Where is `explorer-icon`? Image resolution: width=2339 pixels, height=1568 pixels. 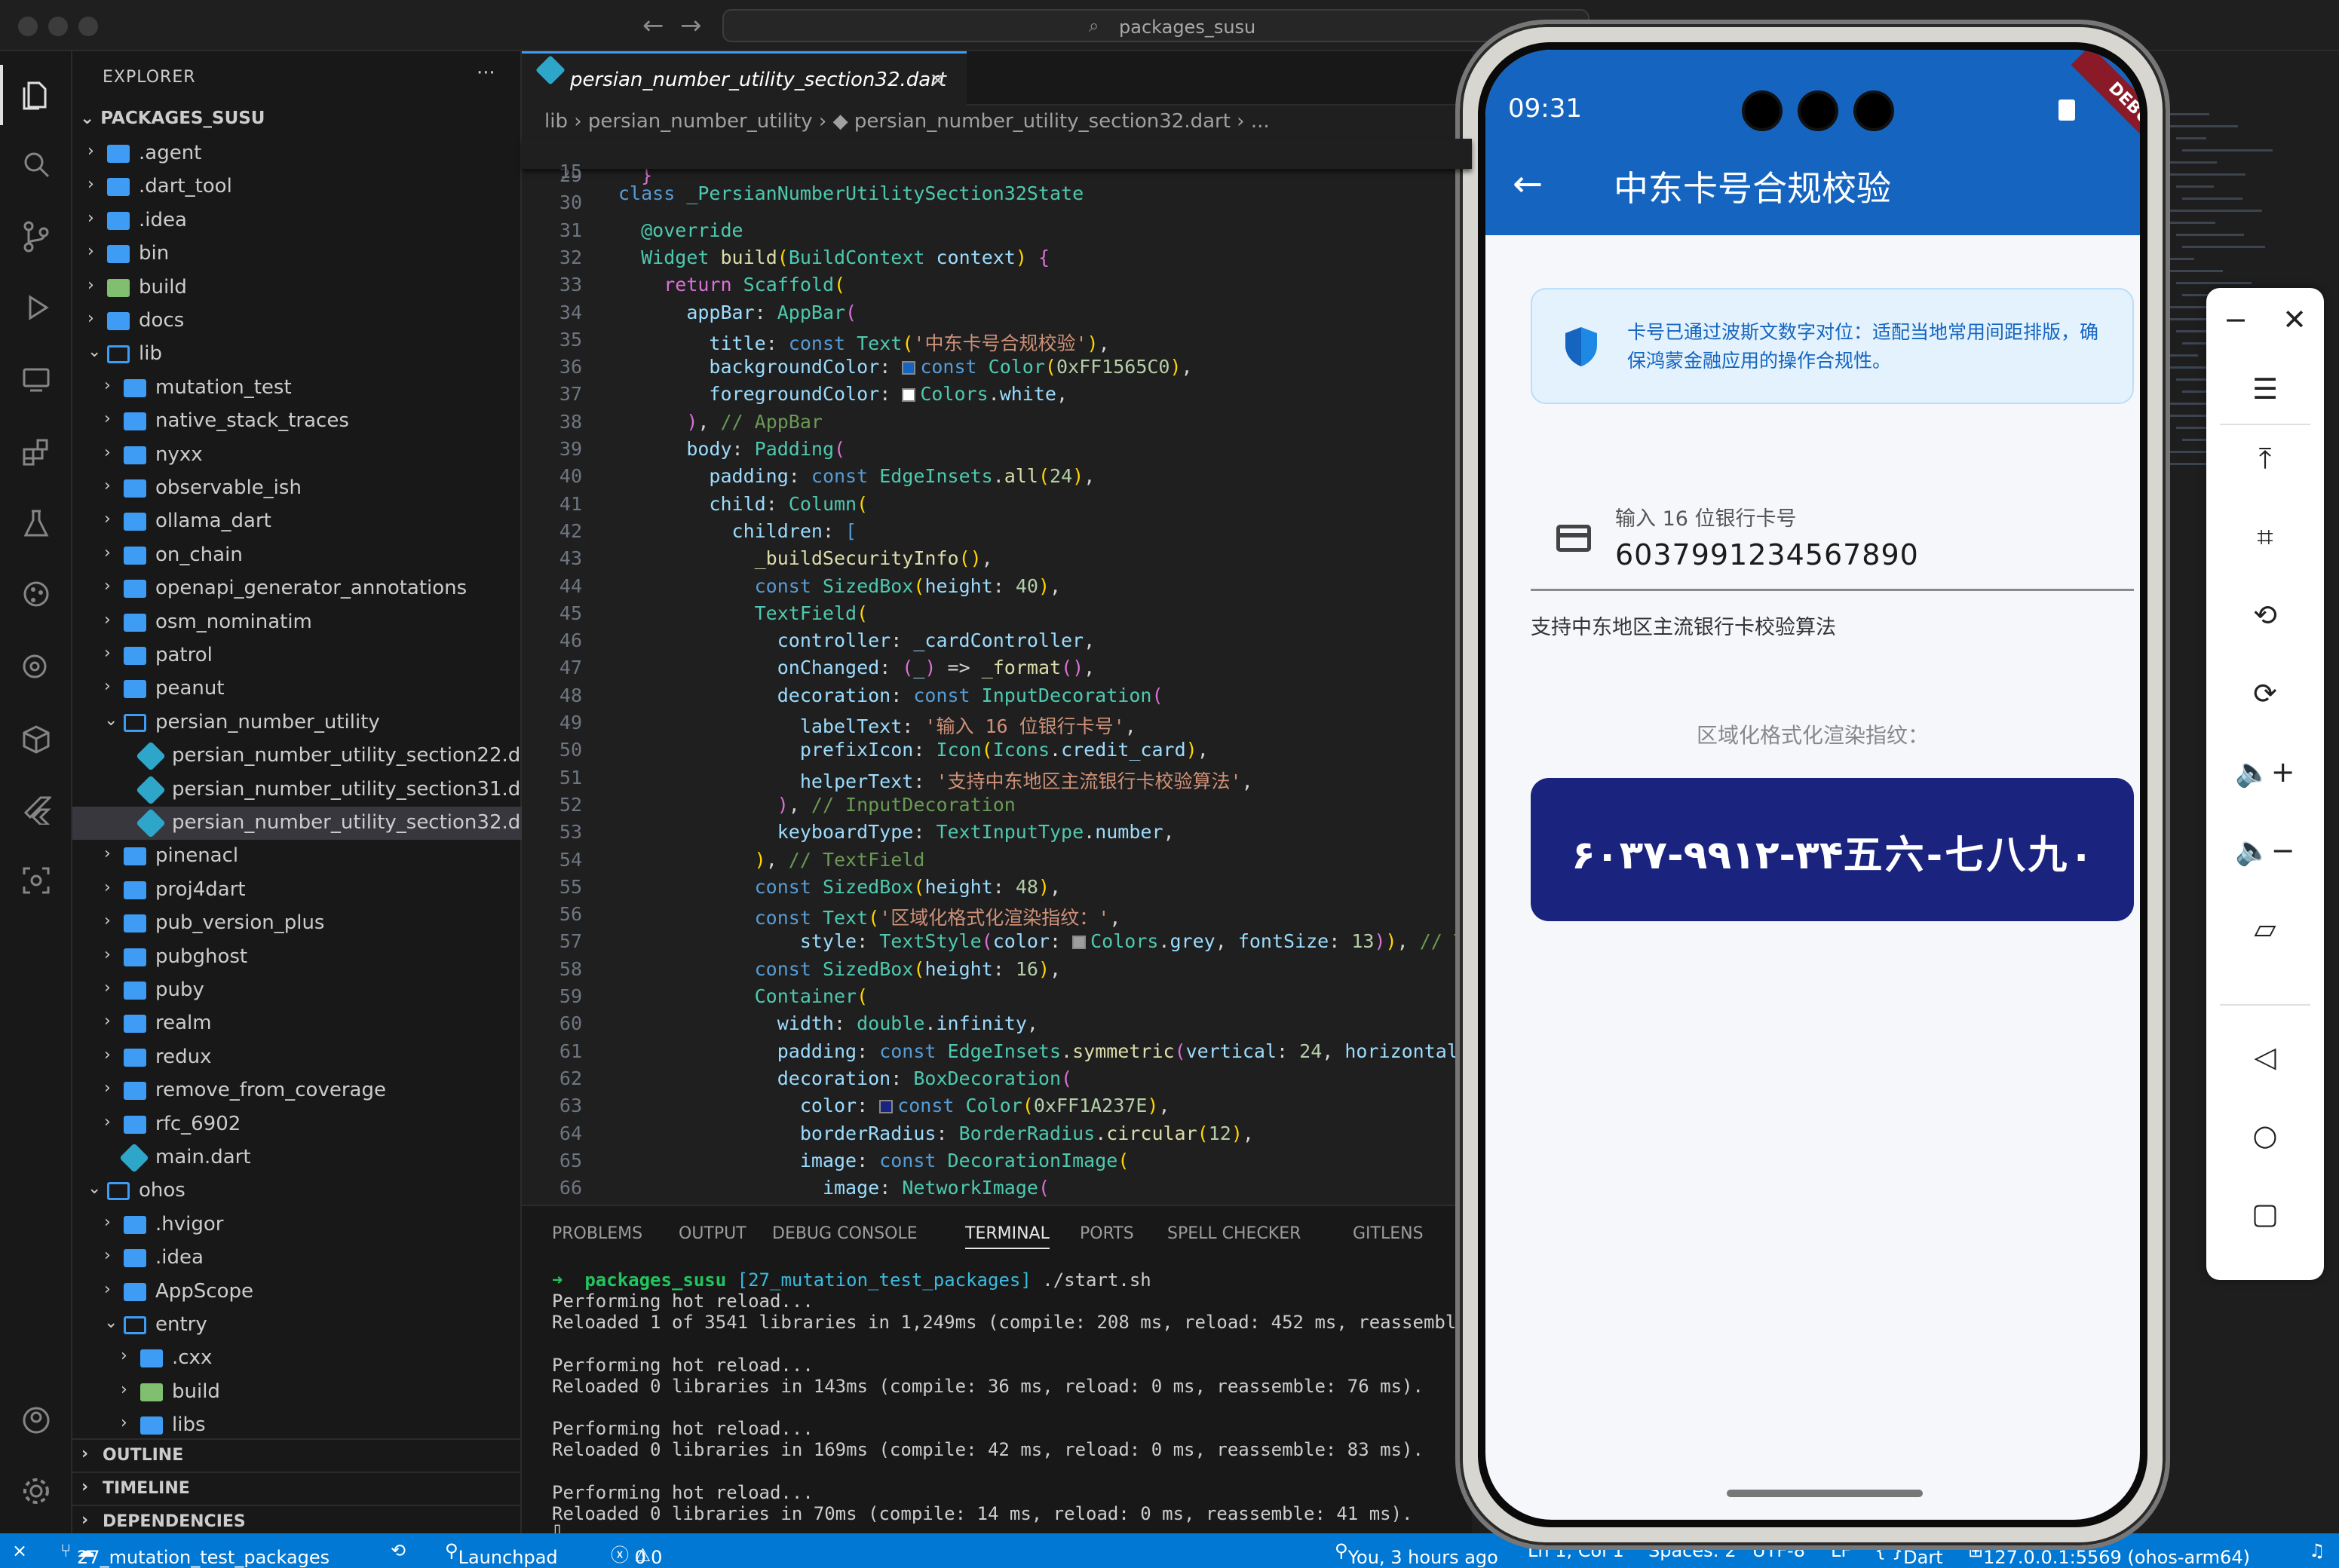
explorer-icon is located at coordinates (36, 95).